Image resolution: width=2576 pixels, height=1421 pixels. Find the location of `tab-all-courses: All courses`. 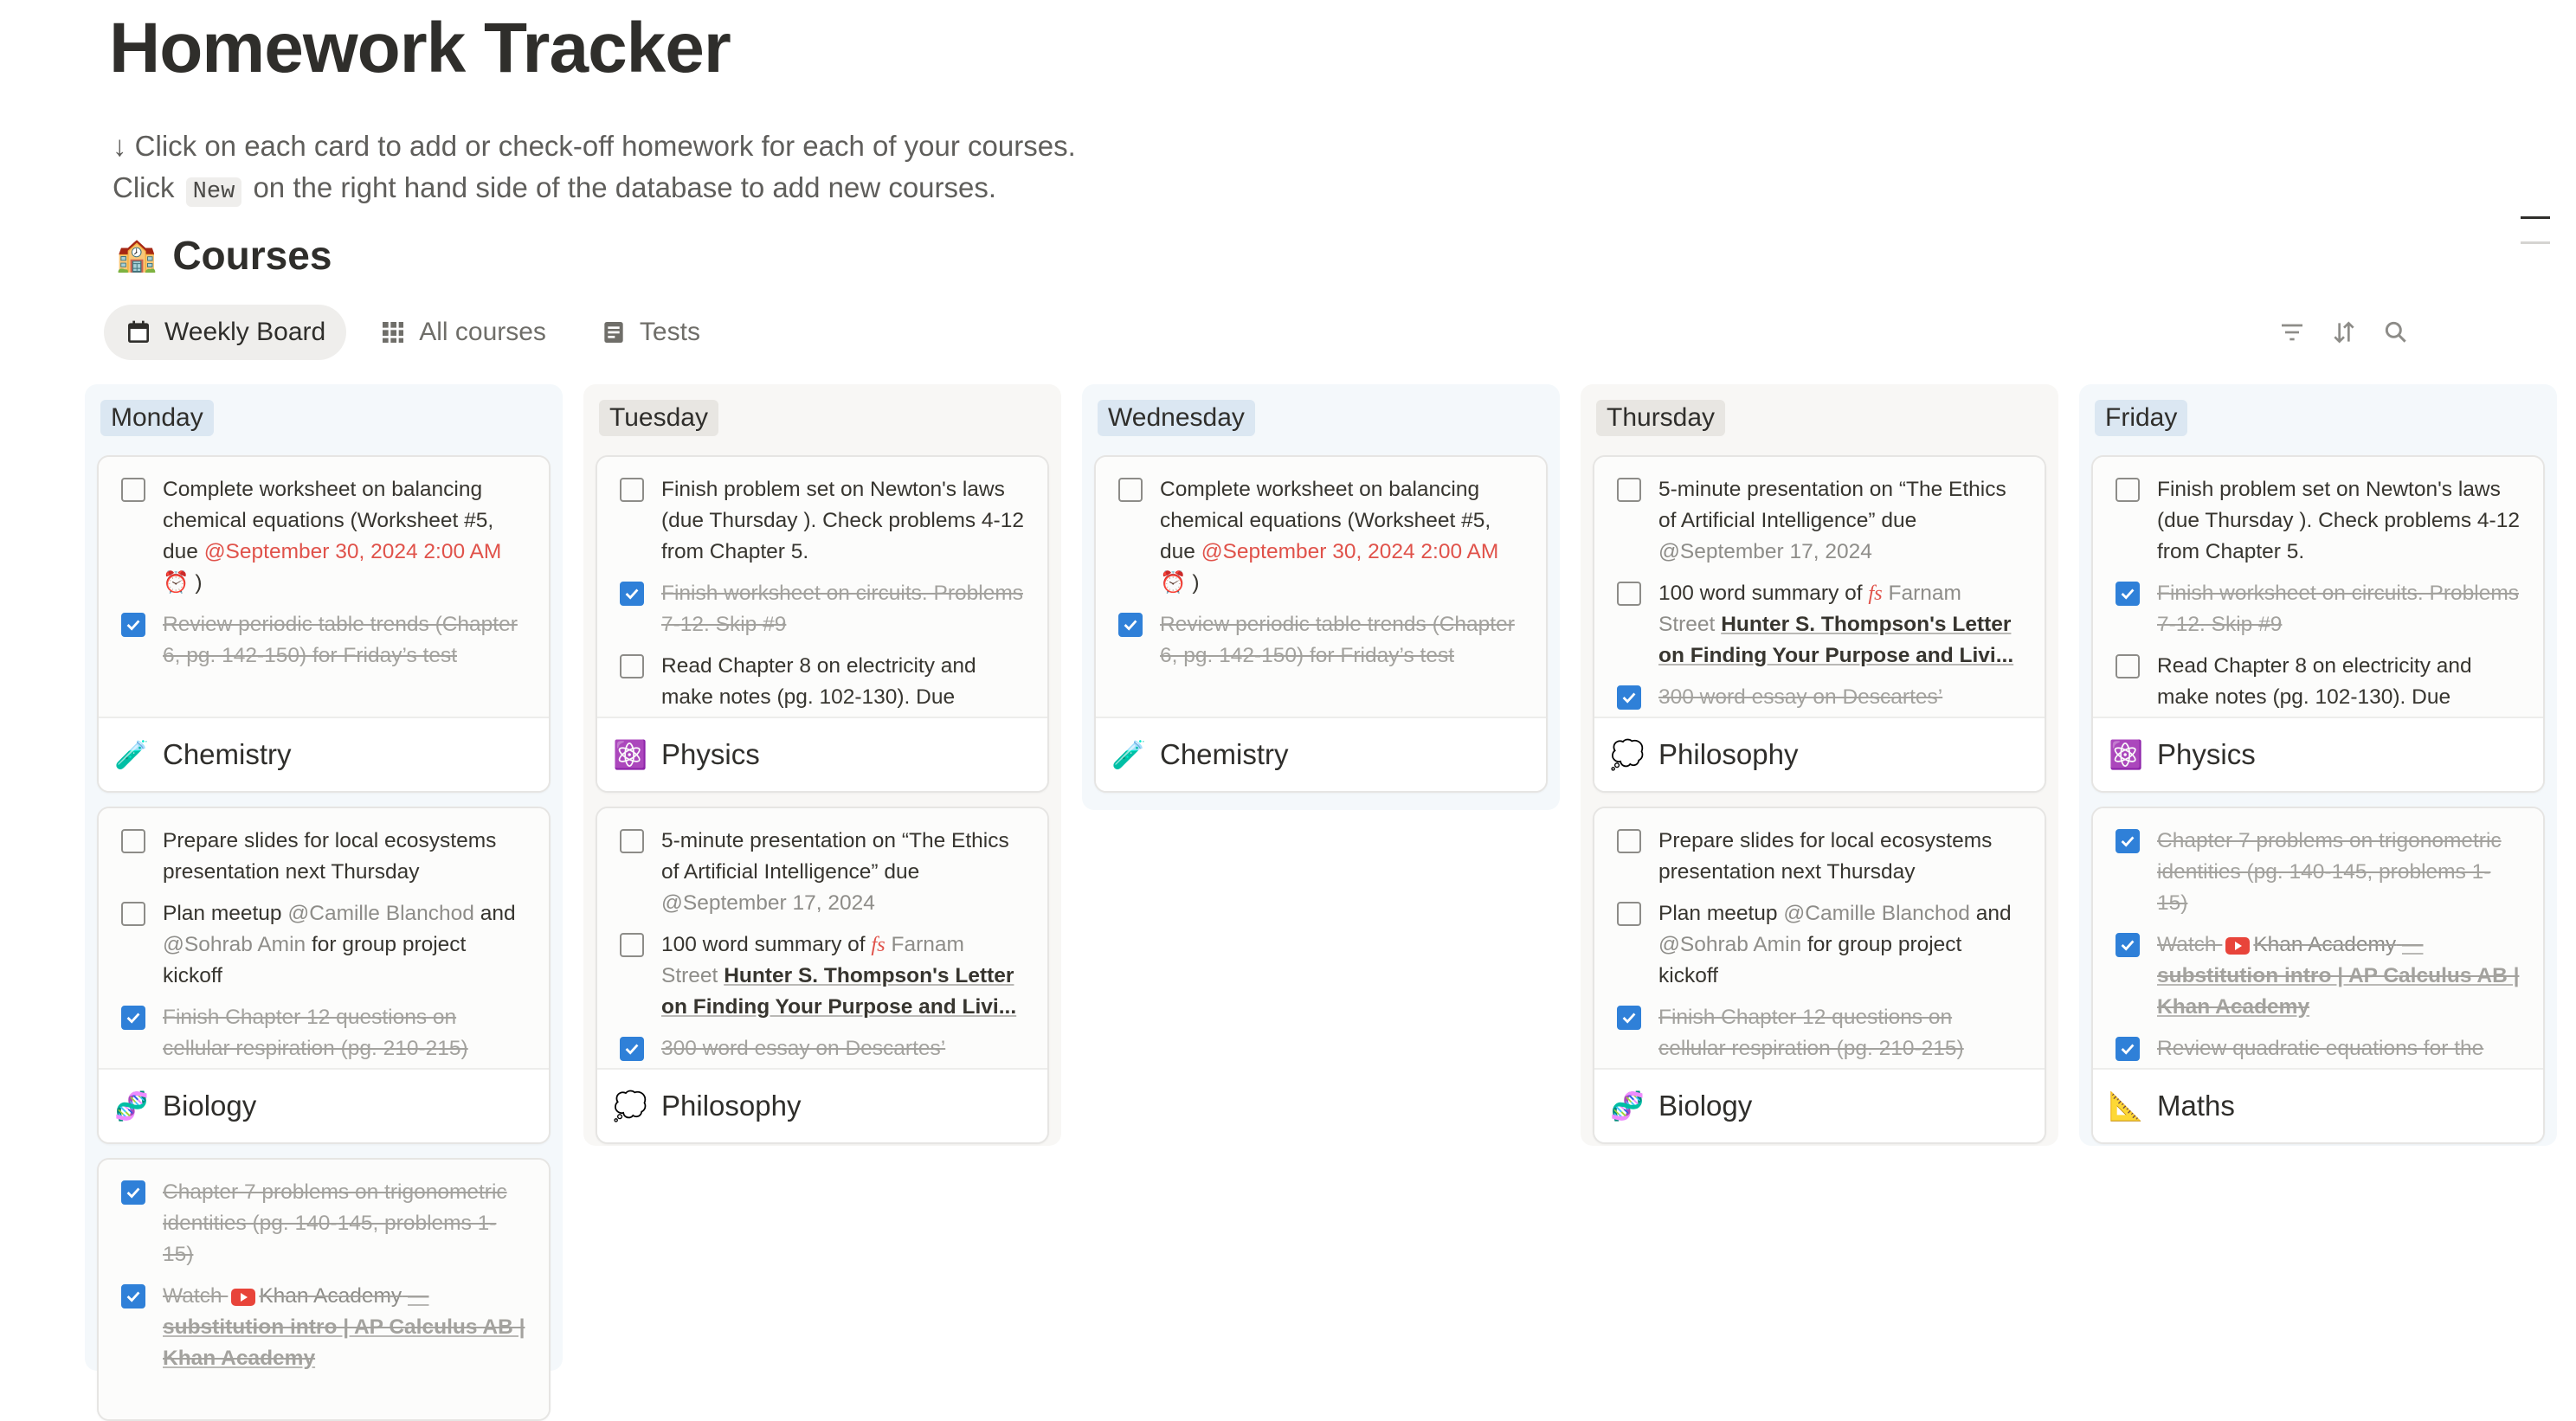

tab-all-courses: All courses is located at coordinates (462, 332).